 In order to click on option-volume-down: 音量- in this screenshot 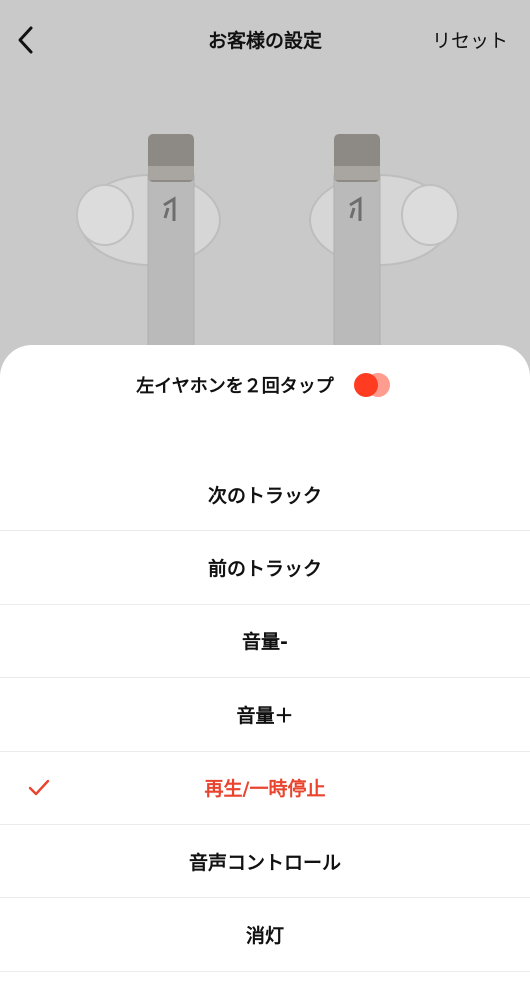, I will do `click(265, 642)`.